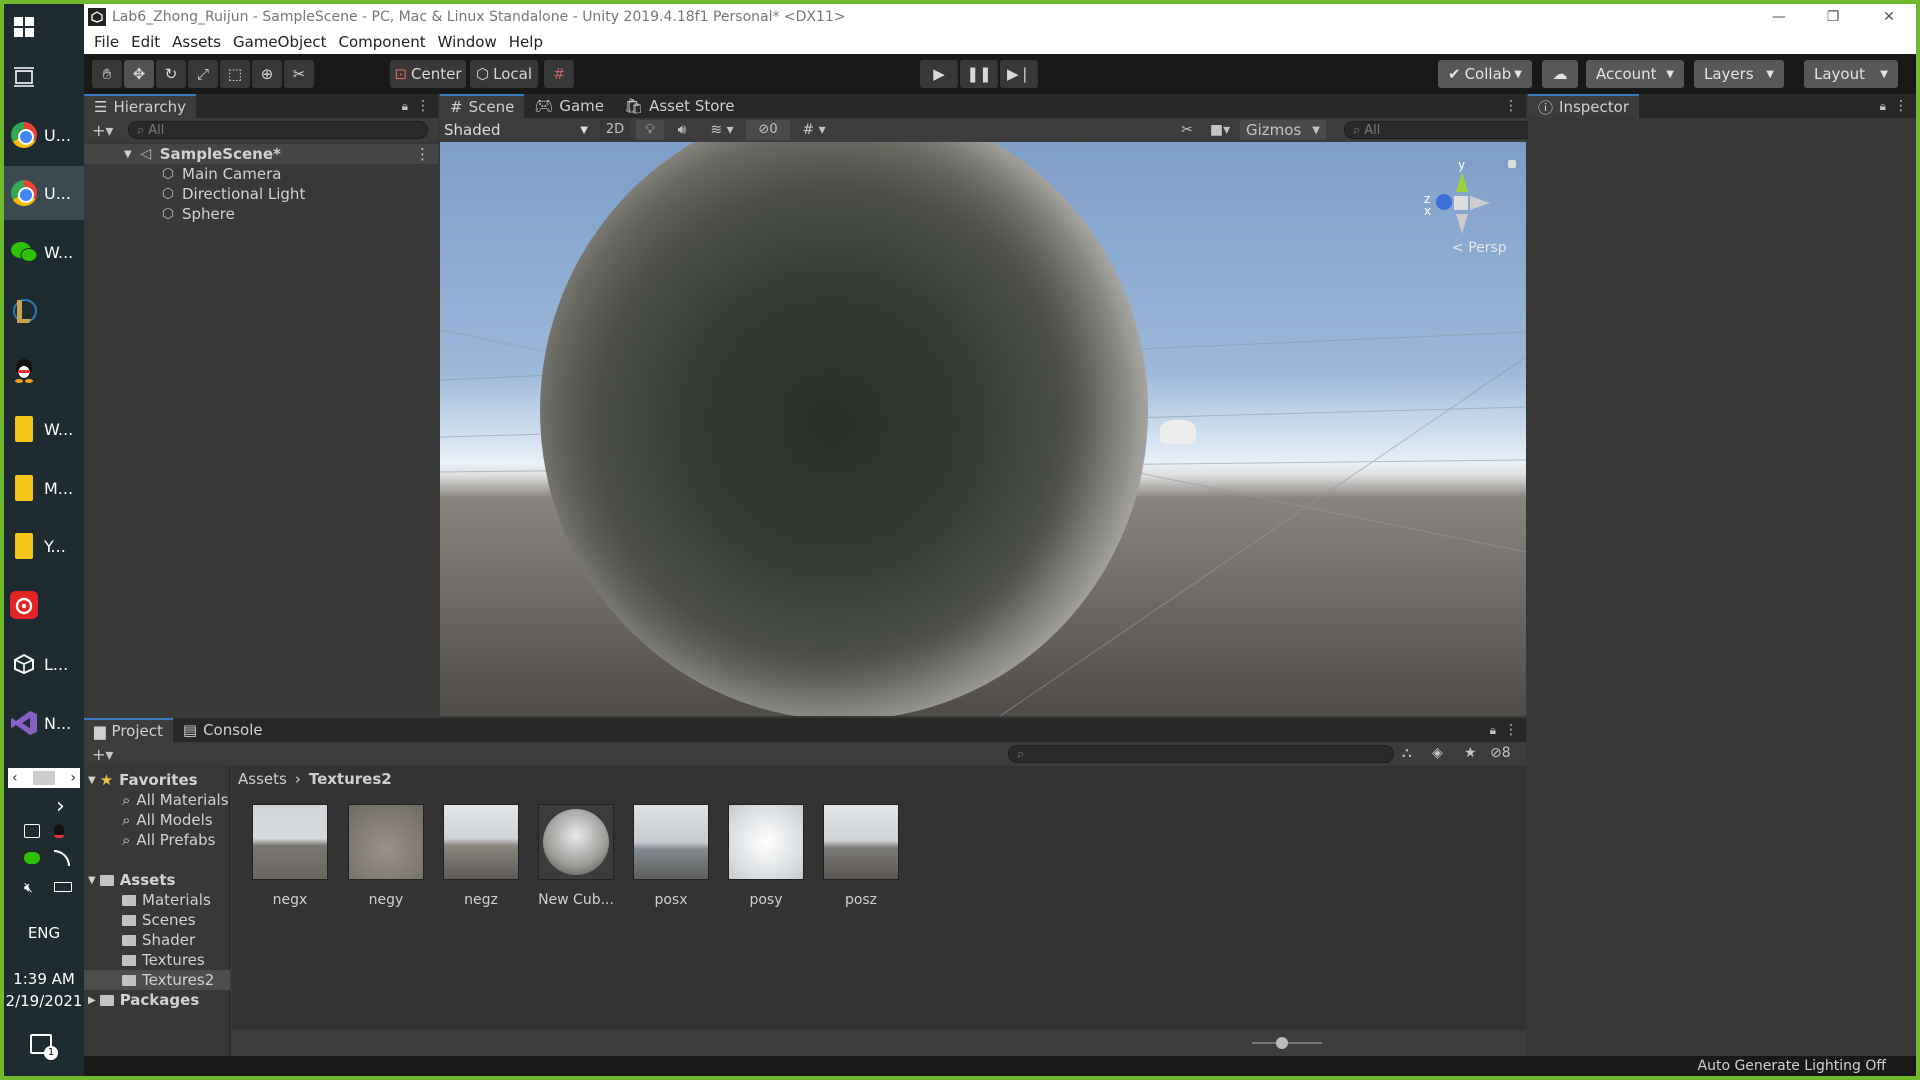 The height and width of the screenshot is (1080, 1920). What do you see at coordinates (1462, 224) in the screenshot?
I see `axis-y-neg-cone` at bounding box center [1462, 224].